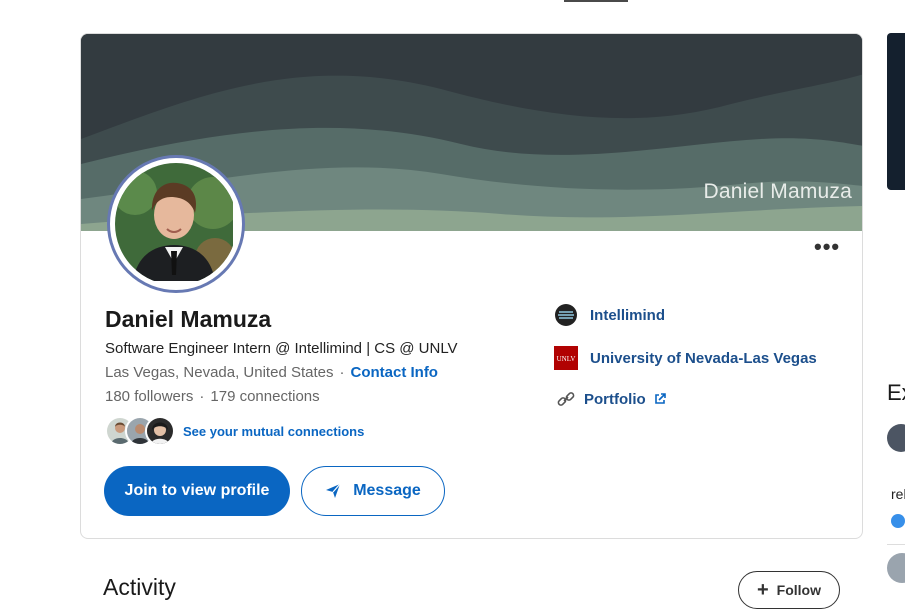 The image size is (905, 609). I want to click on mutual-connections-link: See your mutual connections, so click(273, 431).